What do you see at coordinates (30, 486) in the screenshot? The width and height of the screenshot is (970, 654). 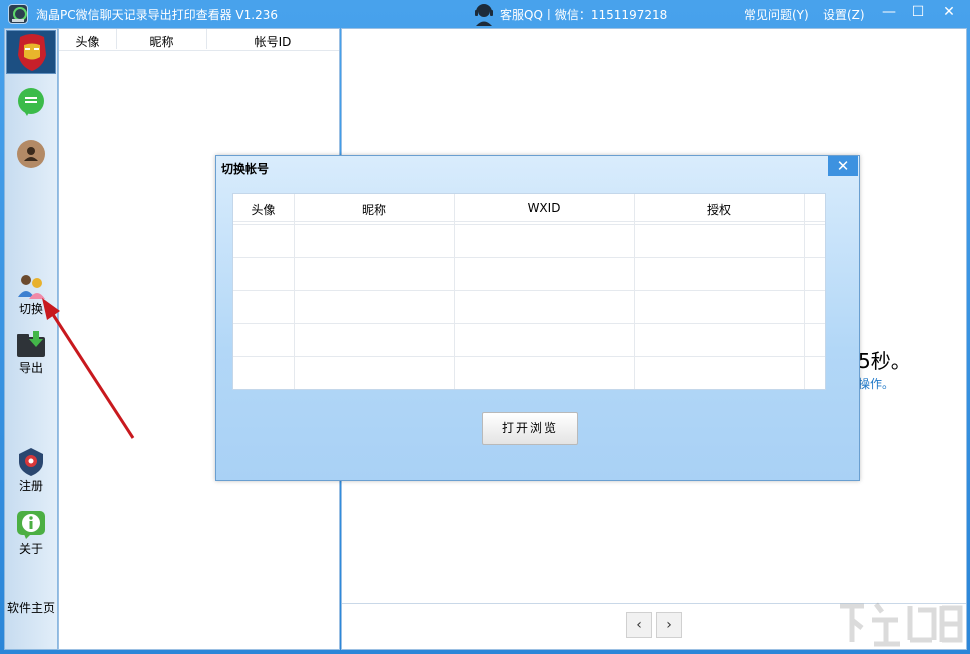 I see `sidebar-item-label: 注册` at bounding box center [30, 486].